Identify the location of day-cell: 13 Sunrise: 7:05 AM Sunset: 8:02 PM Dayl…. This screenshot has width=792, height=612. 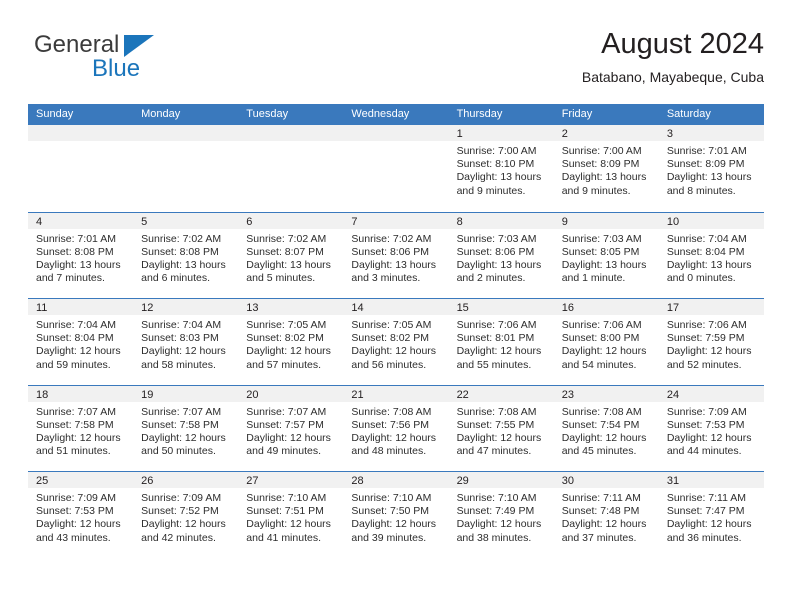
(291, 342).